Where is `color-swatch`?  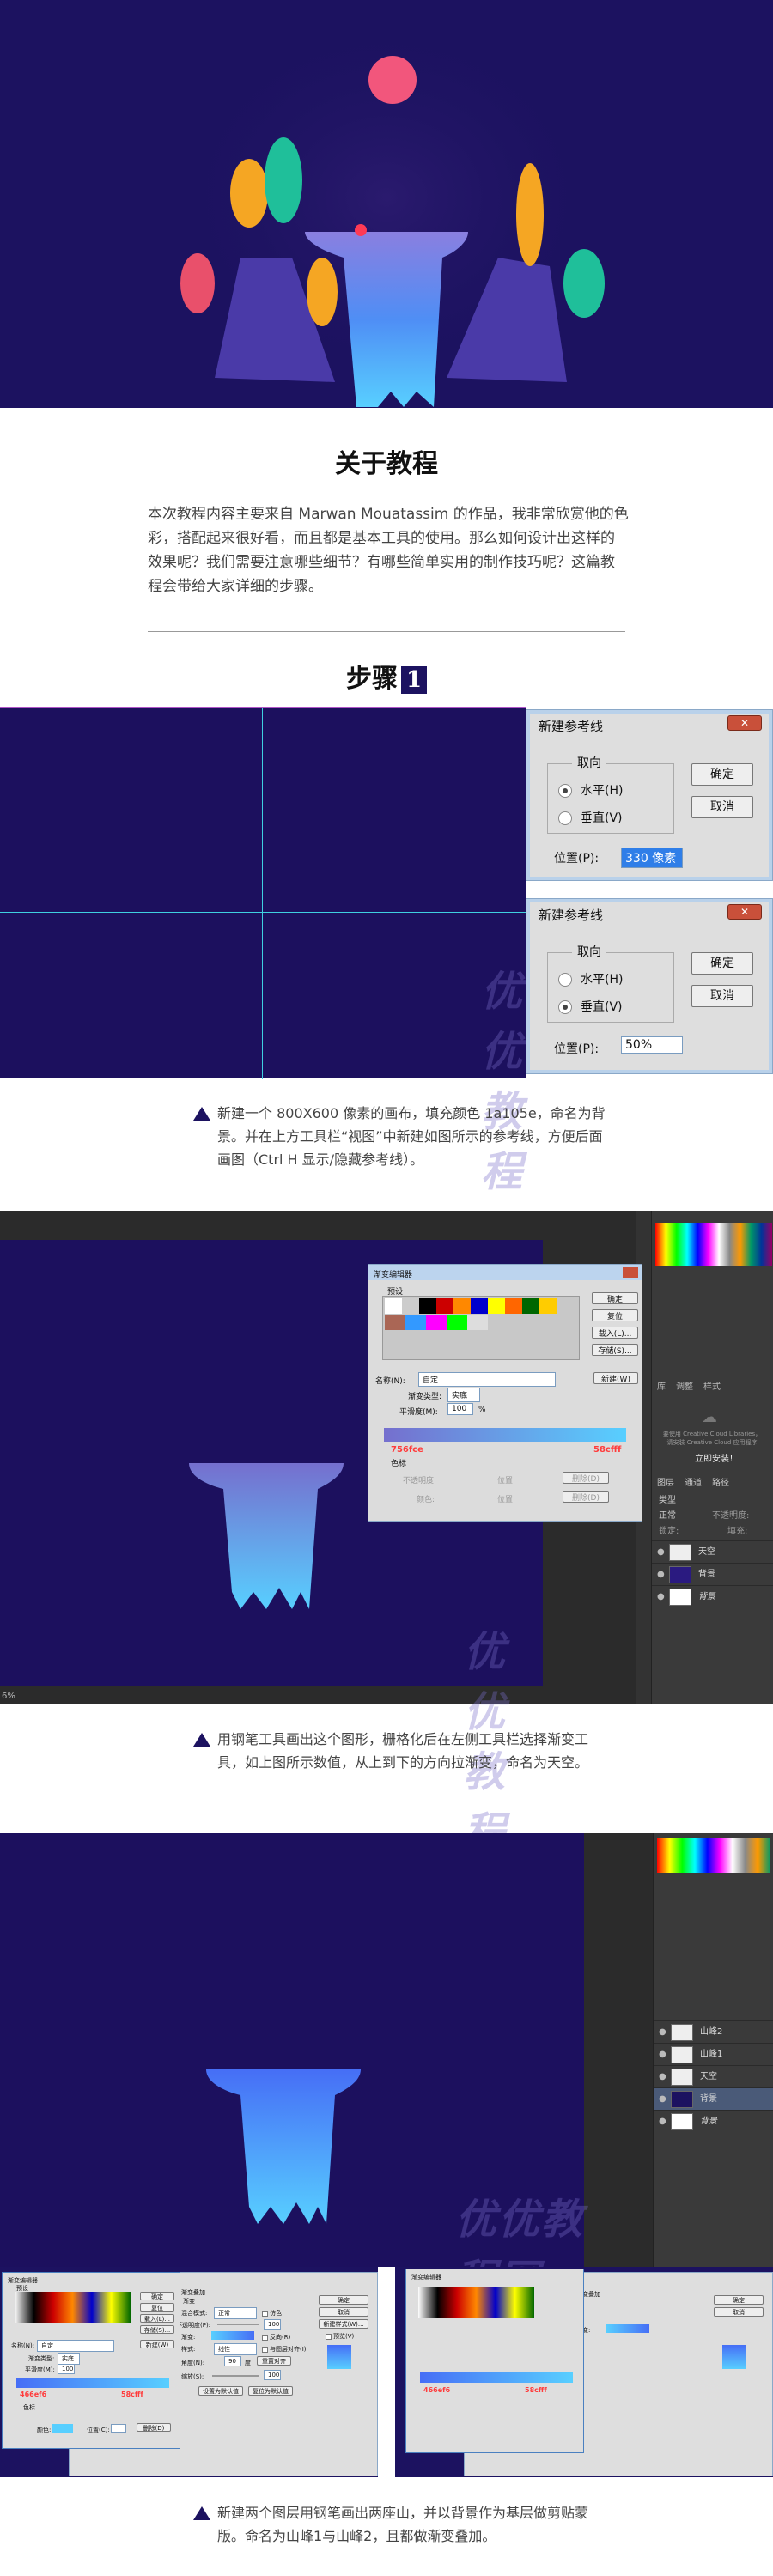
color-swatch is located at coordinates (63, 2428).